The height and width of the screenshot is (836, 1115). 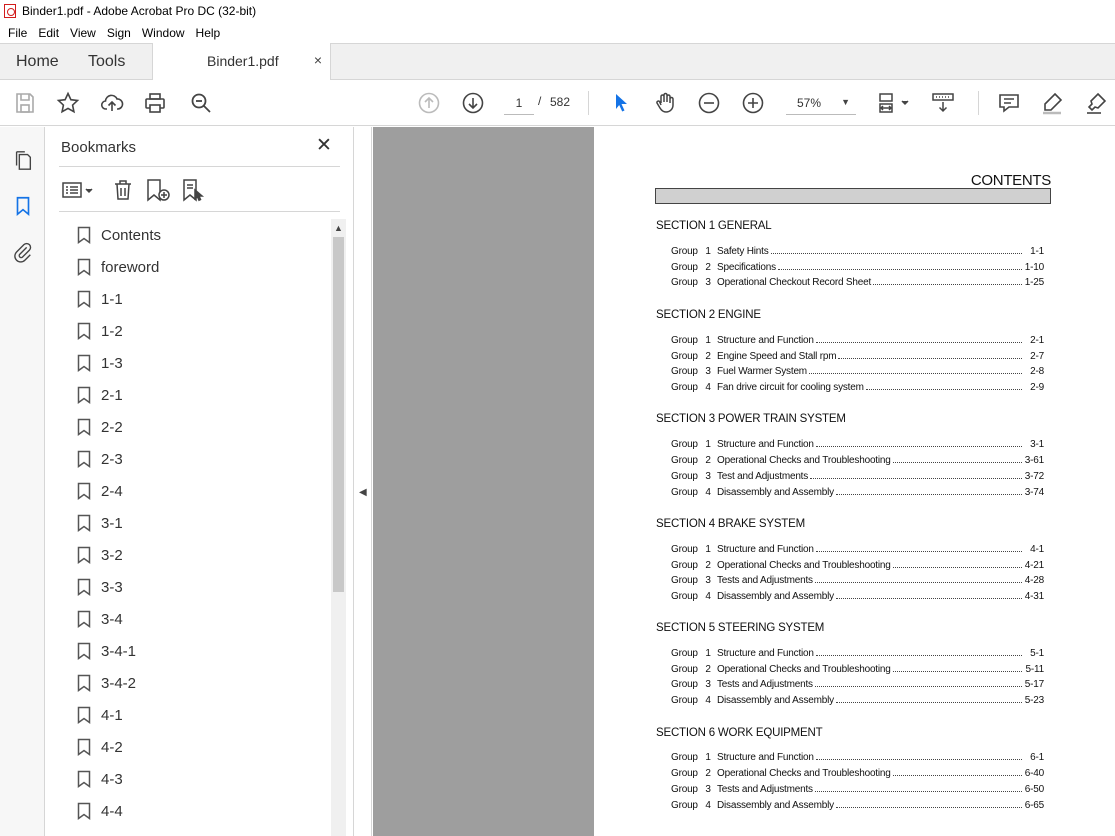 What do you see at coordinates (708, 757) in the screenshot?
I see `group-number: 1` at bounding box center [708, 757].